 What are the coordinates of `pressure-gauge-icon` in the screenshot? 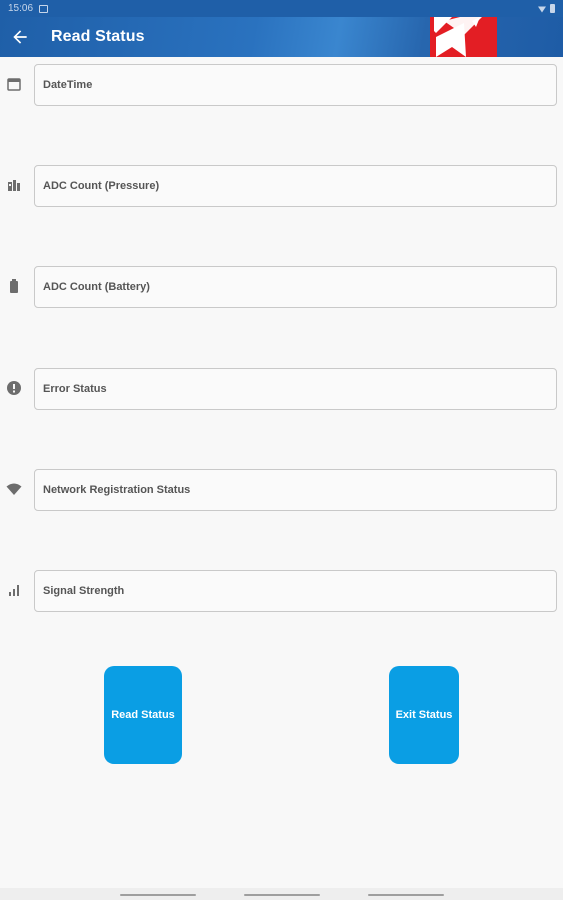 It's located at (14, 185).